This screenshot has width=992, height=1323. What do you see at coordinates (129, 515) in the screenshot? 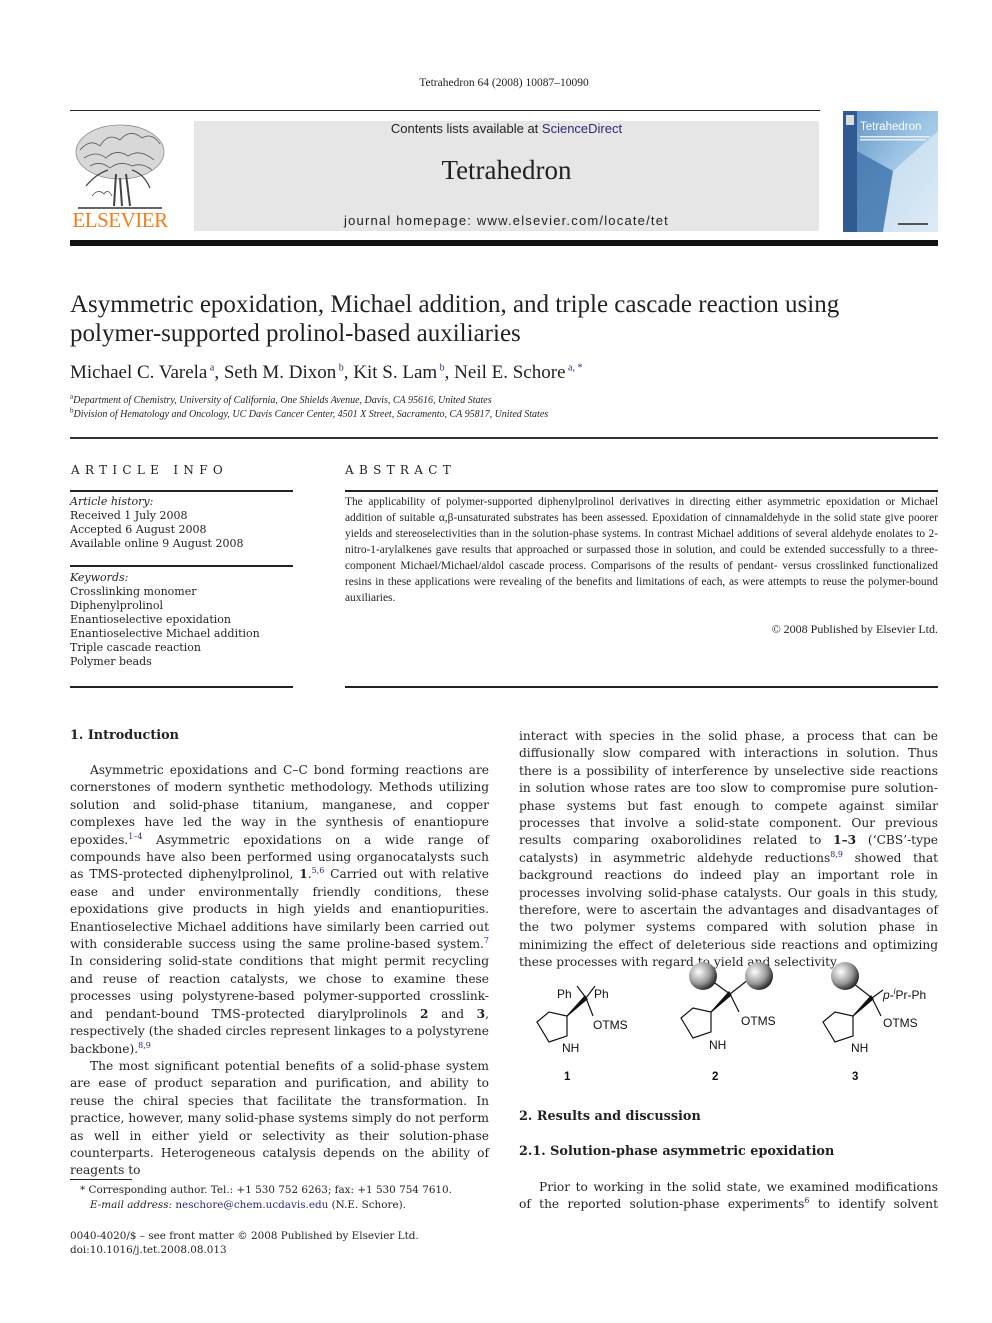
I see `history-received: Received 1 July 2008` at bounding box center [129, 515].